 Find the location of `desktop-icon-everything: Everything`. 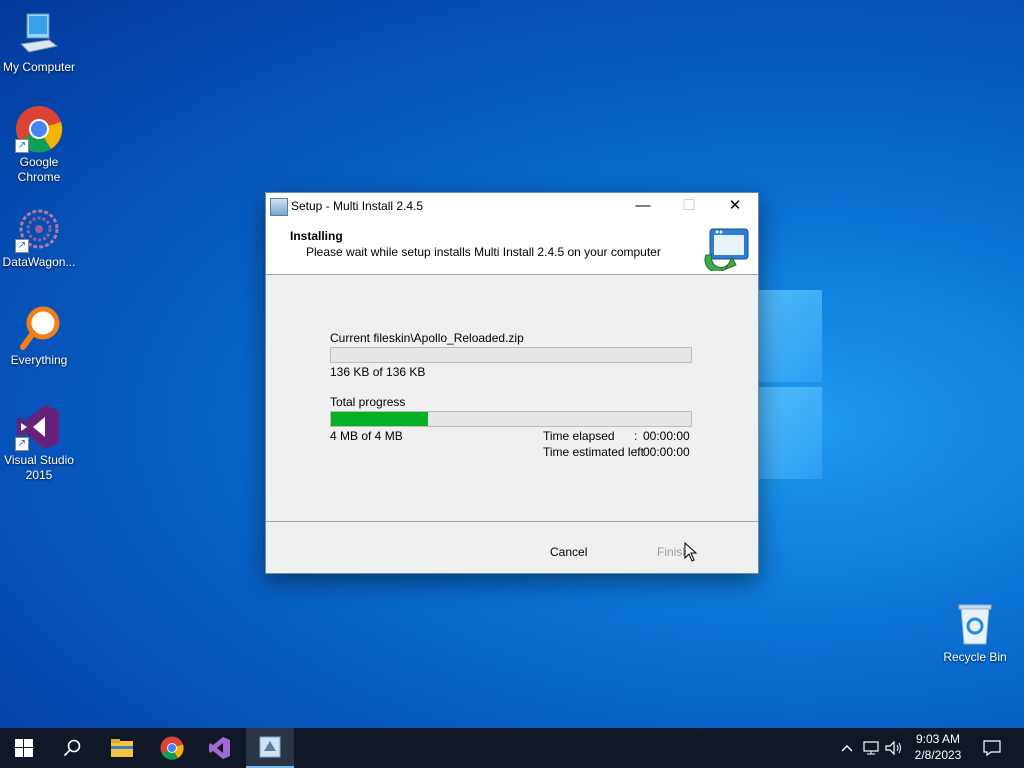

desktop-icon-everything: Everything is located at coordinates (39, 335).